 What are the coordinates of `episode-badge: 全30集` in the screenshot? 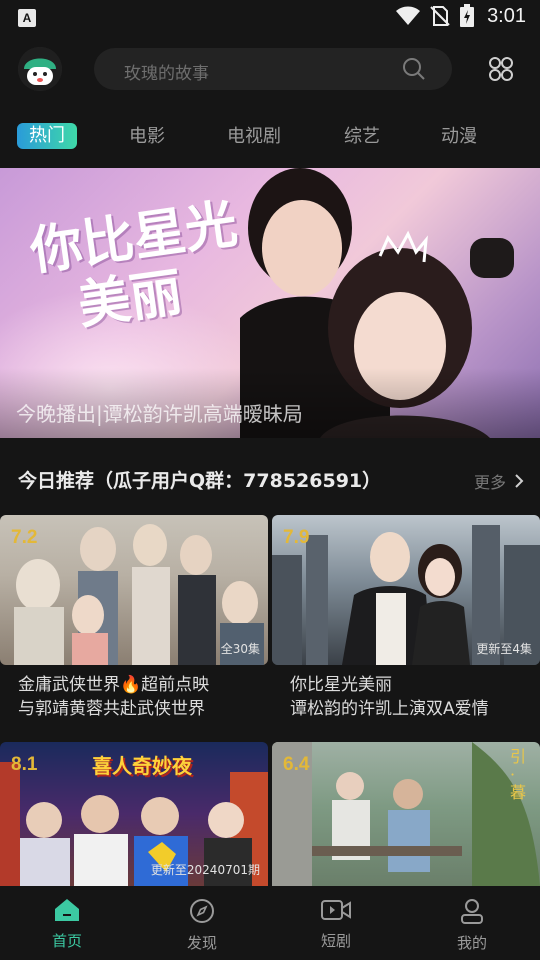 It's located at (240, 649).